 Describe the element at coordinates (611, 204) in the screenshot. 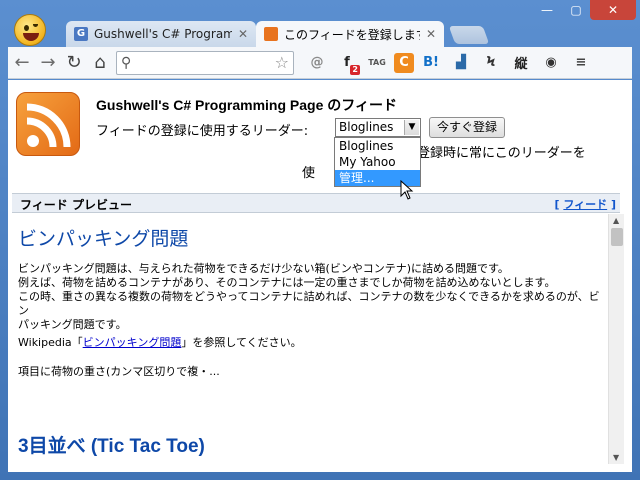

I see `bracket-close: ]` at that location.